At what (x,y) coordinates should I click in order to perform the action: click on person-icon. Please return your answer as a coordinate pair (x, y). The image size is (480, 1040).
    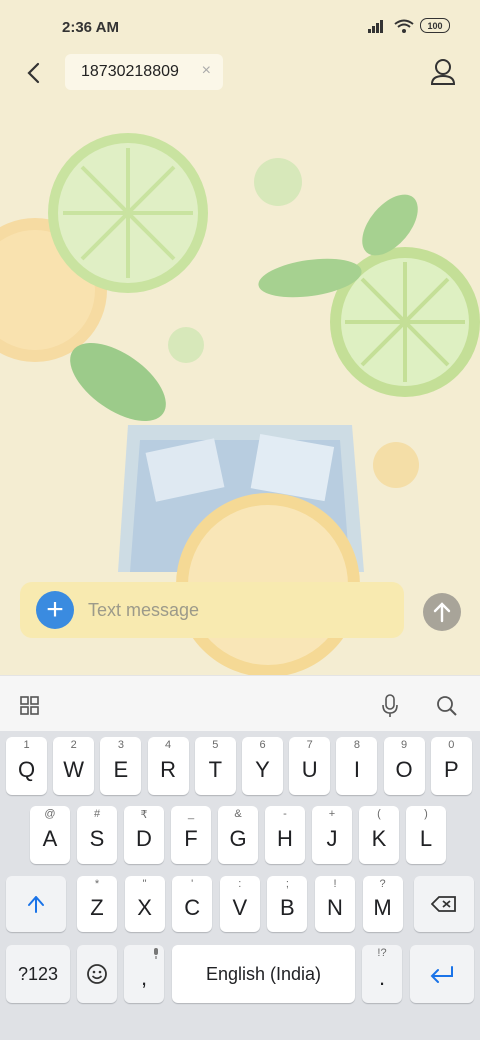
    Looking at the image, I should click on (443, 72).